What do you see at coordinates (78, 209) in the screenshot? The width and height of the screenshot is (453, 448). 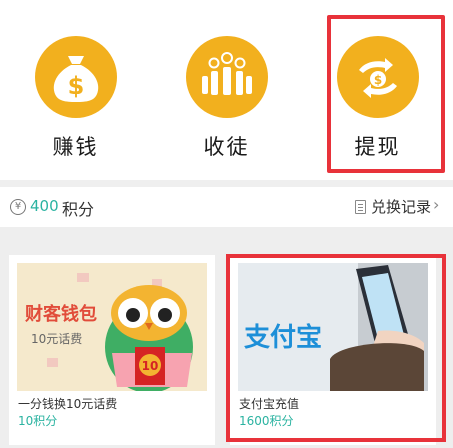 I see `points-unit: 积分` at bounding box center [78, 209].